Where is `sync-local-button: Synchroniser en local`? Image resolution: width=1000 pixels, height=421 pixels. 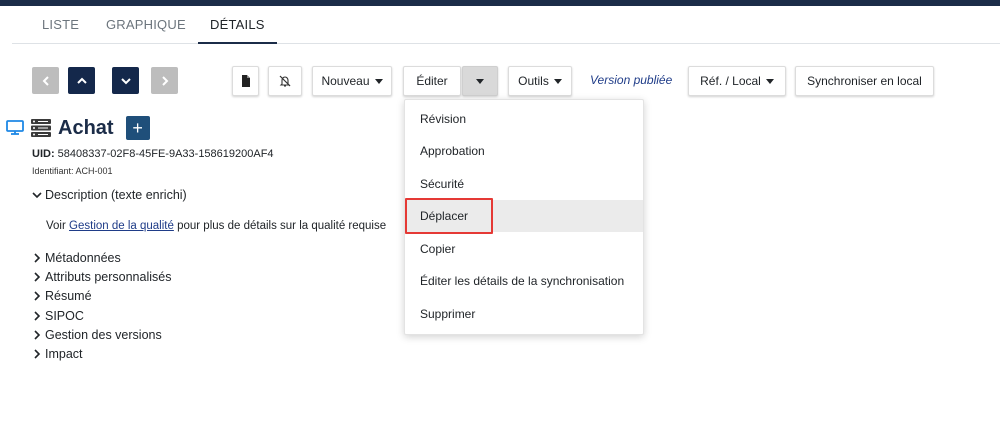 sync-local-button: Synchroniser en local is located at coordinates (864, 81).